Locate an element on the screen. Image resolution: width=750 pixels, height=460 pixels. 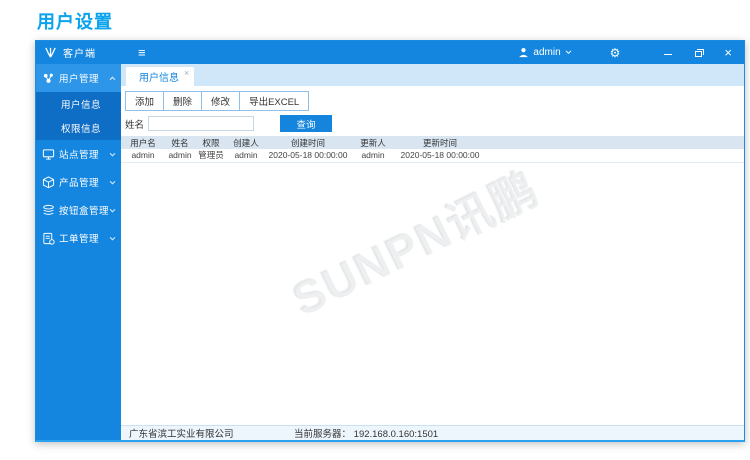
search-input is located at coordinates (201, 123).